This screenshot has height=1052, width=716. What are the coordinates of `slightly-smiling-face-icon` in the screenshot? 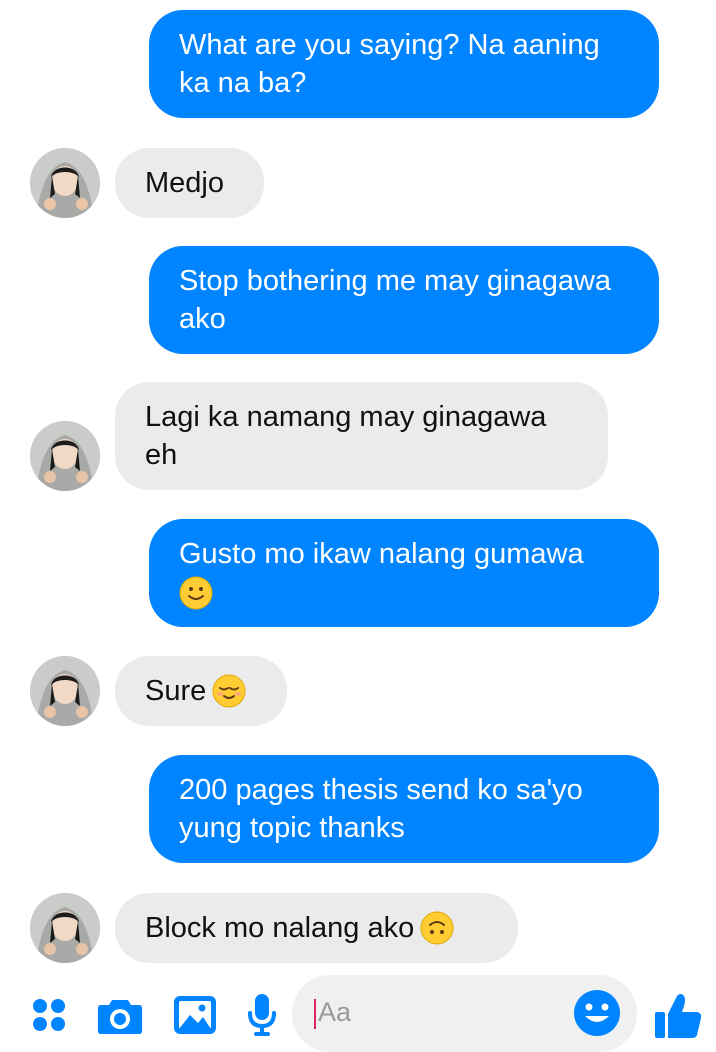 It's located at (196, 593).